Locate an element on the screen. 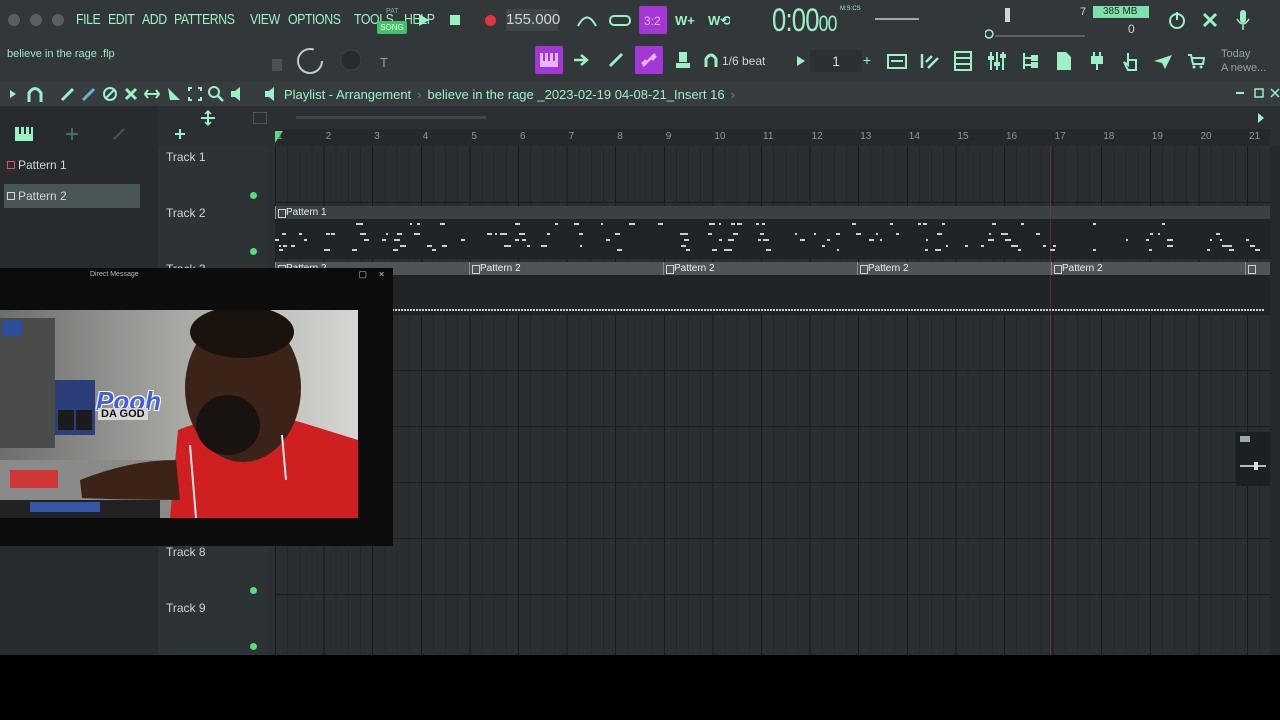 The image size is (1280, 720). minimize-icon is located at coordinates (1241, 93).